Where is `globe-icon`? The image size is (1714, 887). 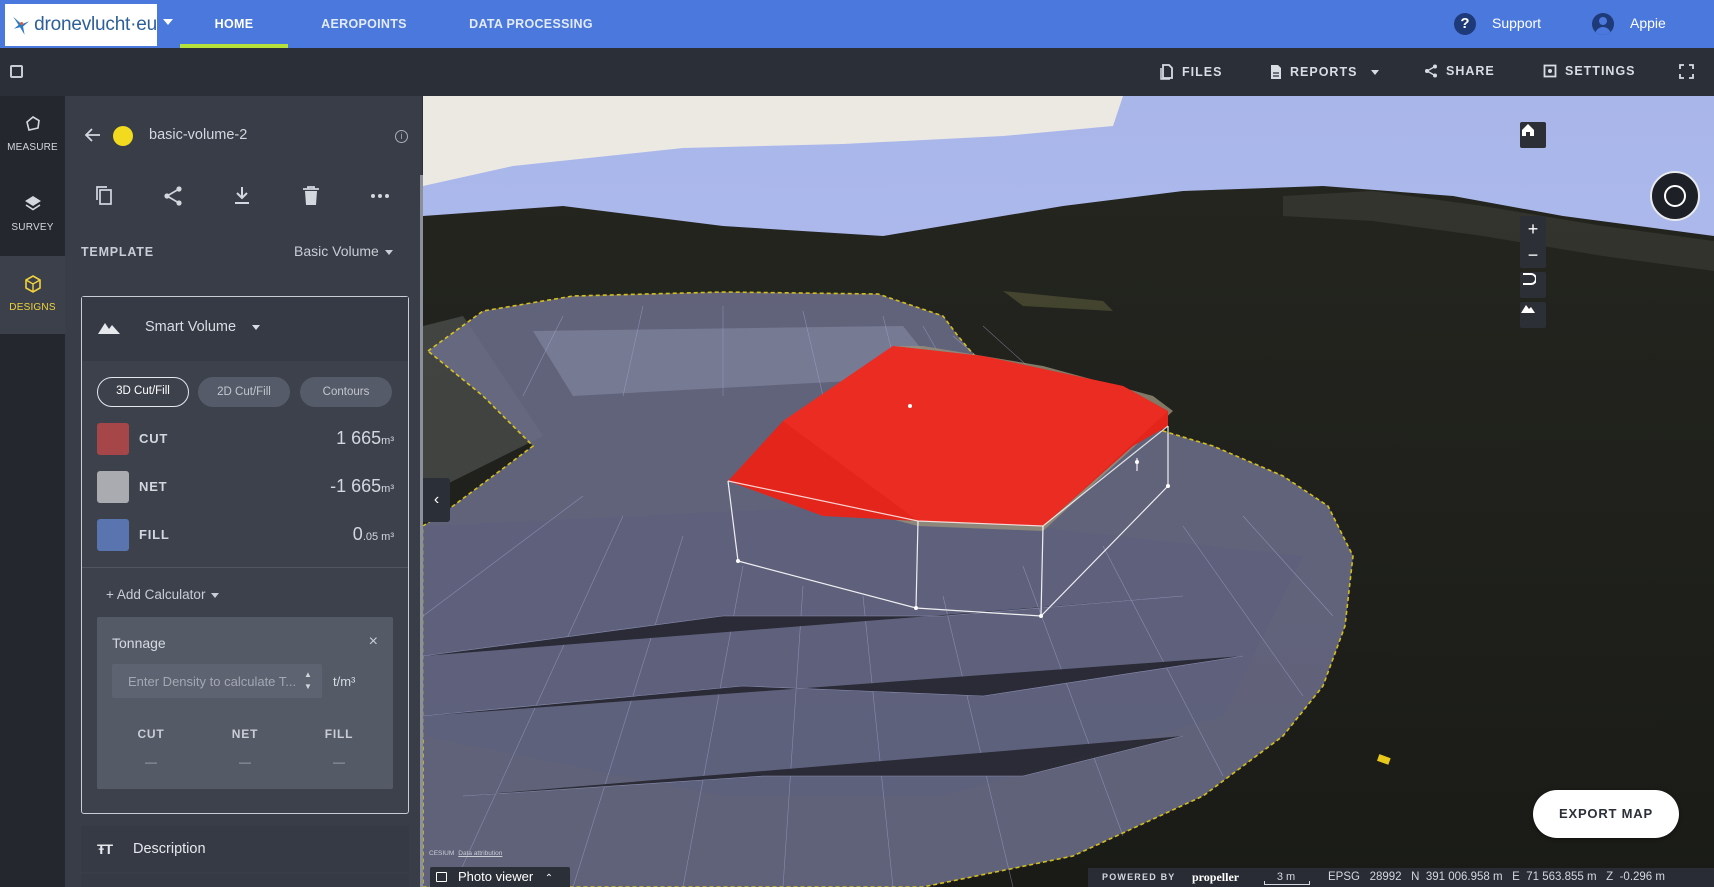 globe-icon is located at coordinates (1675, 196).